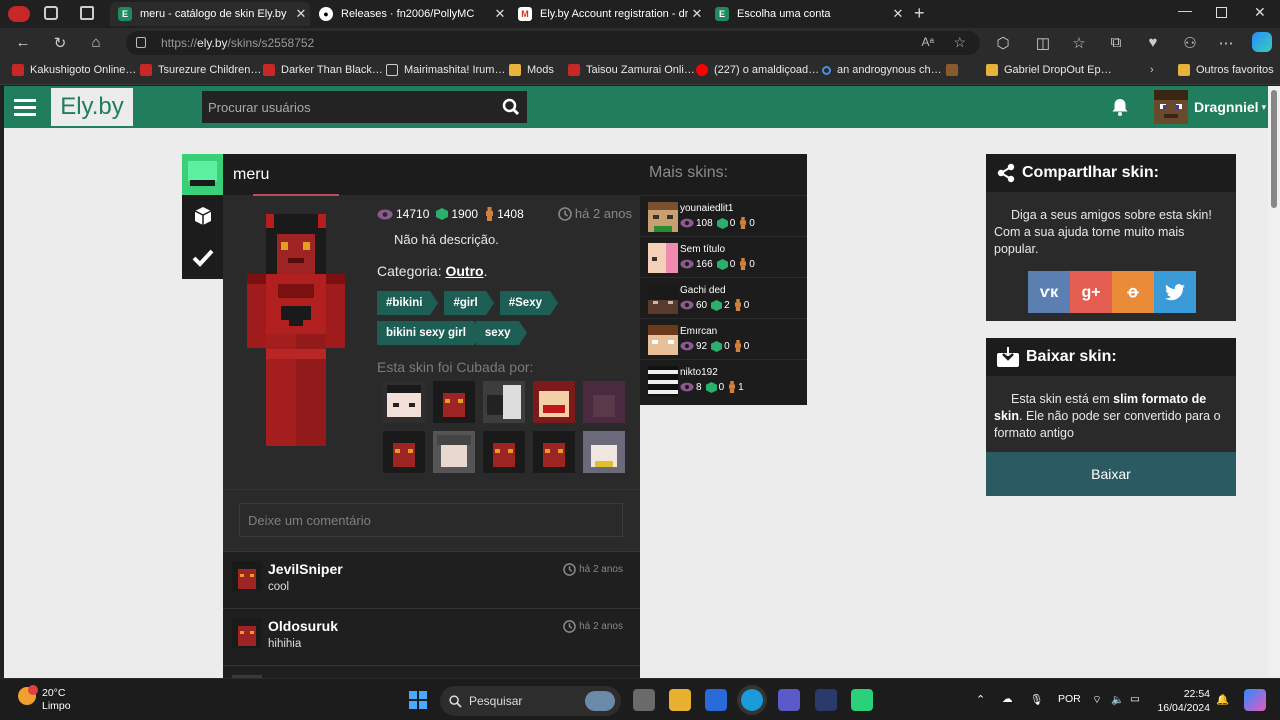 The image size is (1280, 720). What do you see at coordinates (1003, 43) in the screenshot?
I see `extensions-icon: ⬡` at bounding box center [1003, 43].